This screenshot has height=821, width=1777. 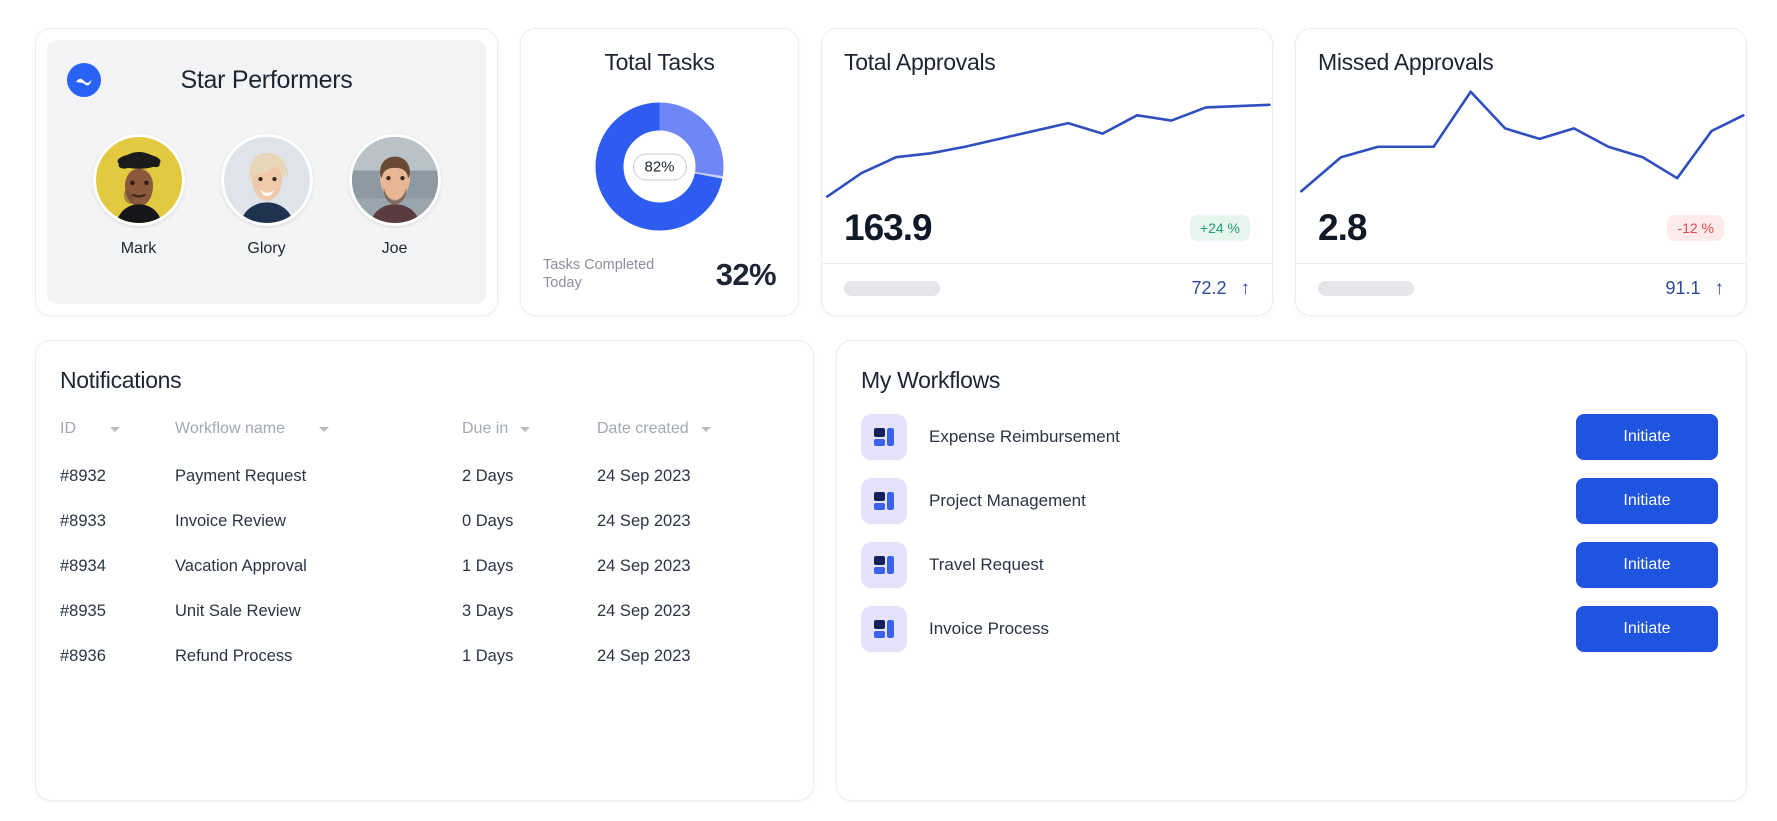 What do you see at coordinates (1219, 228) in the screenshot?
I see `total-approvals-badge: +24 %` at bounding box center [1219, 228].